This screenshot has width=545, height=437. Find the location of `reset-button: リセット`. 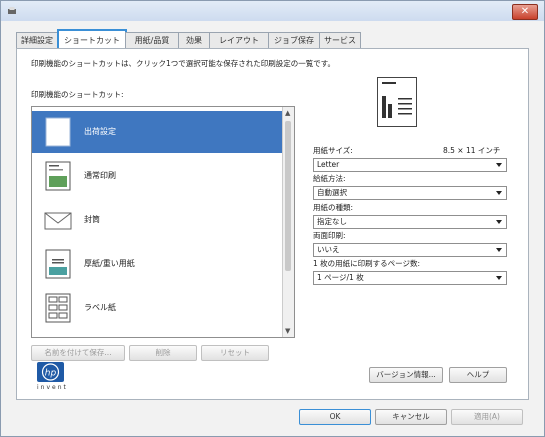

reset-button: リセット is located at coordinates (235, 353).